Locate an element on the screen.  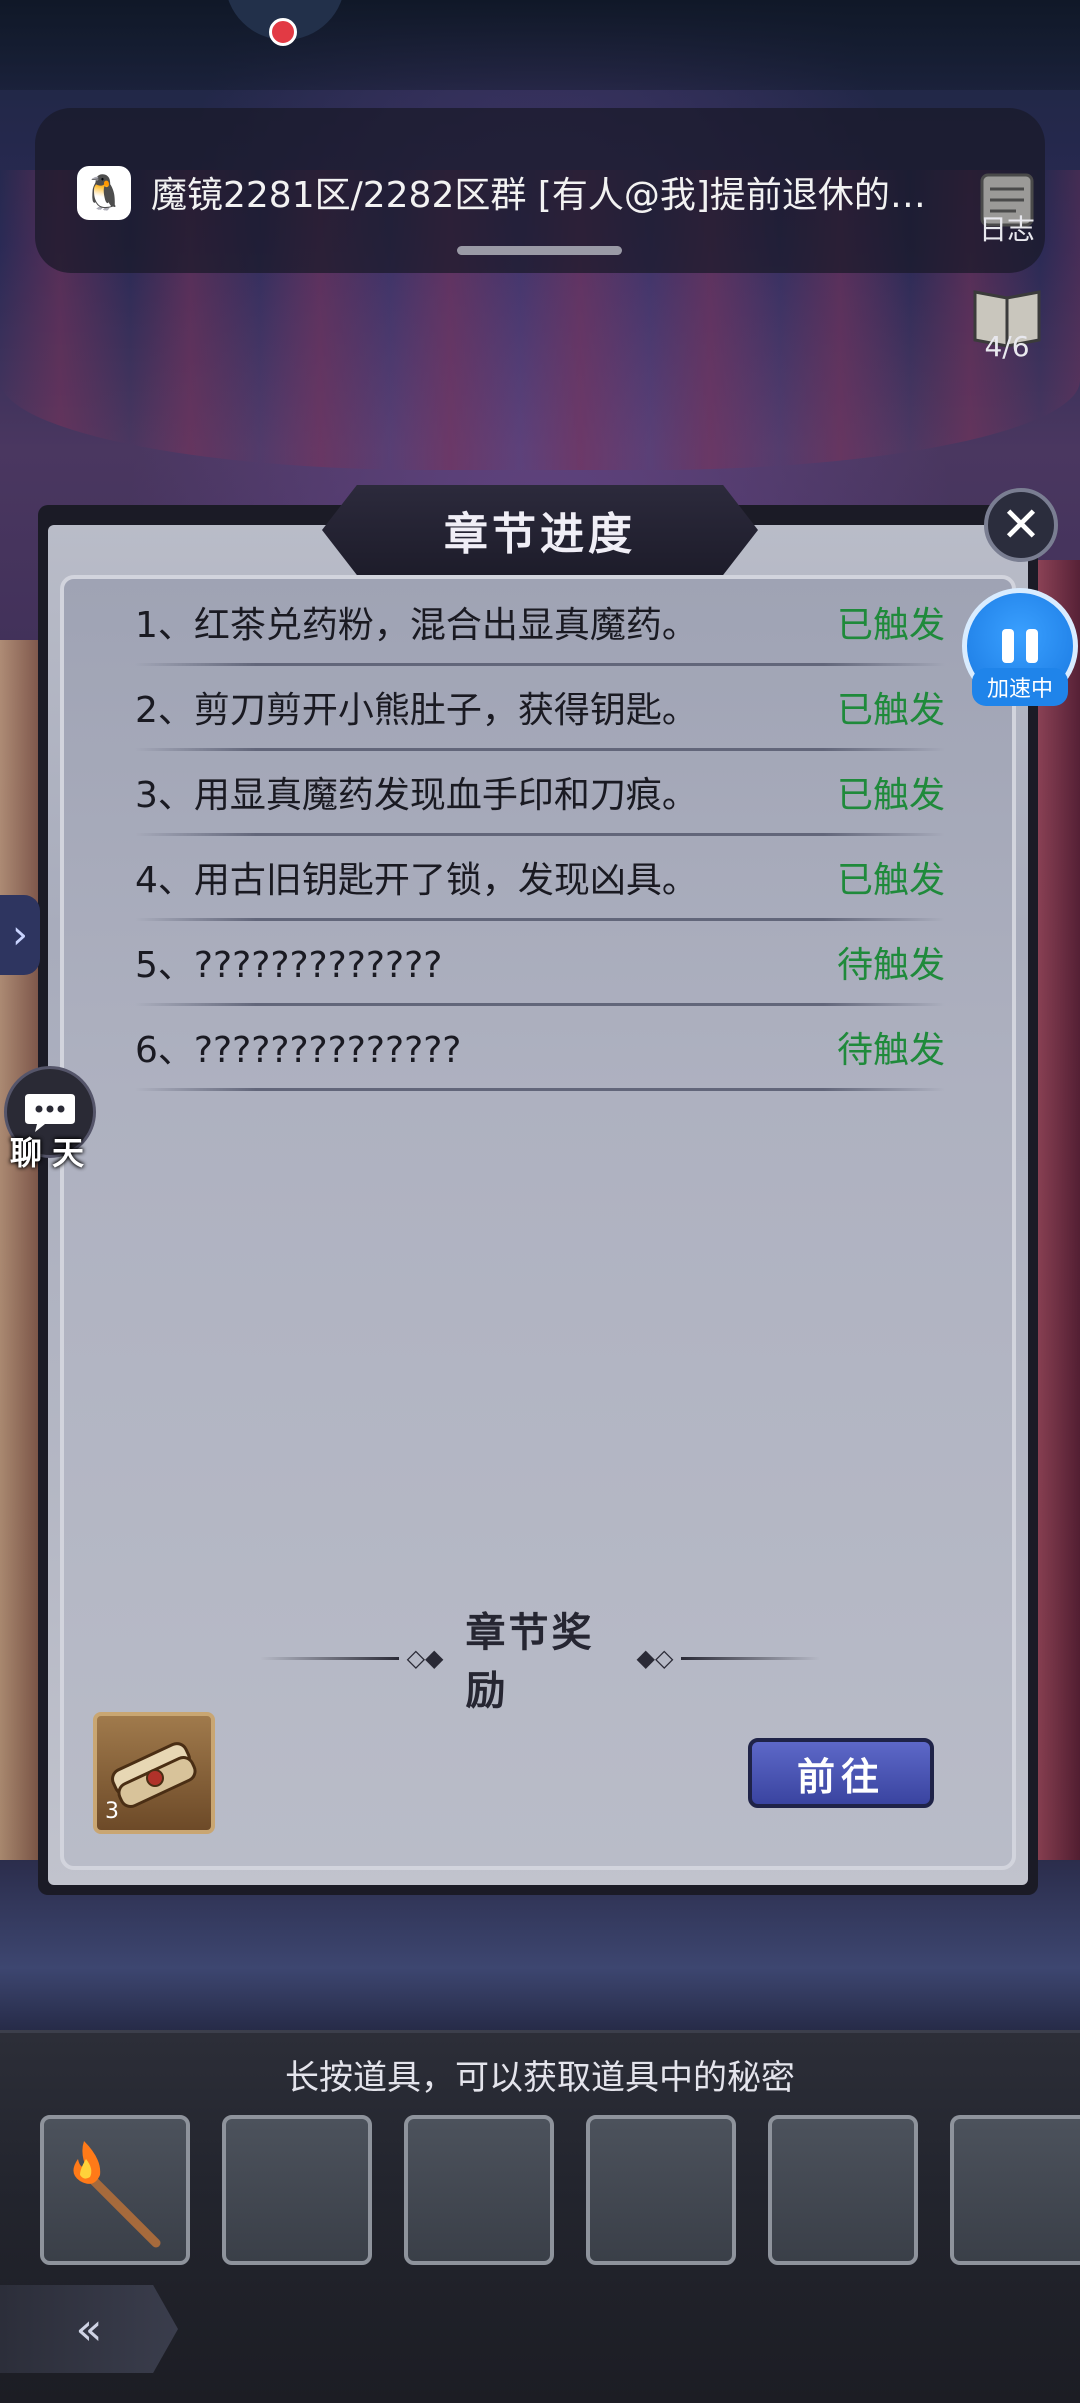
back-arrow-icon: « is located at coordinates (89, 2329).